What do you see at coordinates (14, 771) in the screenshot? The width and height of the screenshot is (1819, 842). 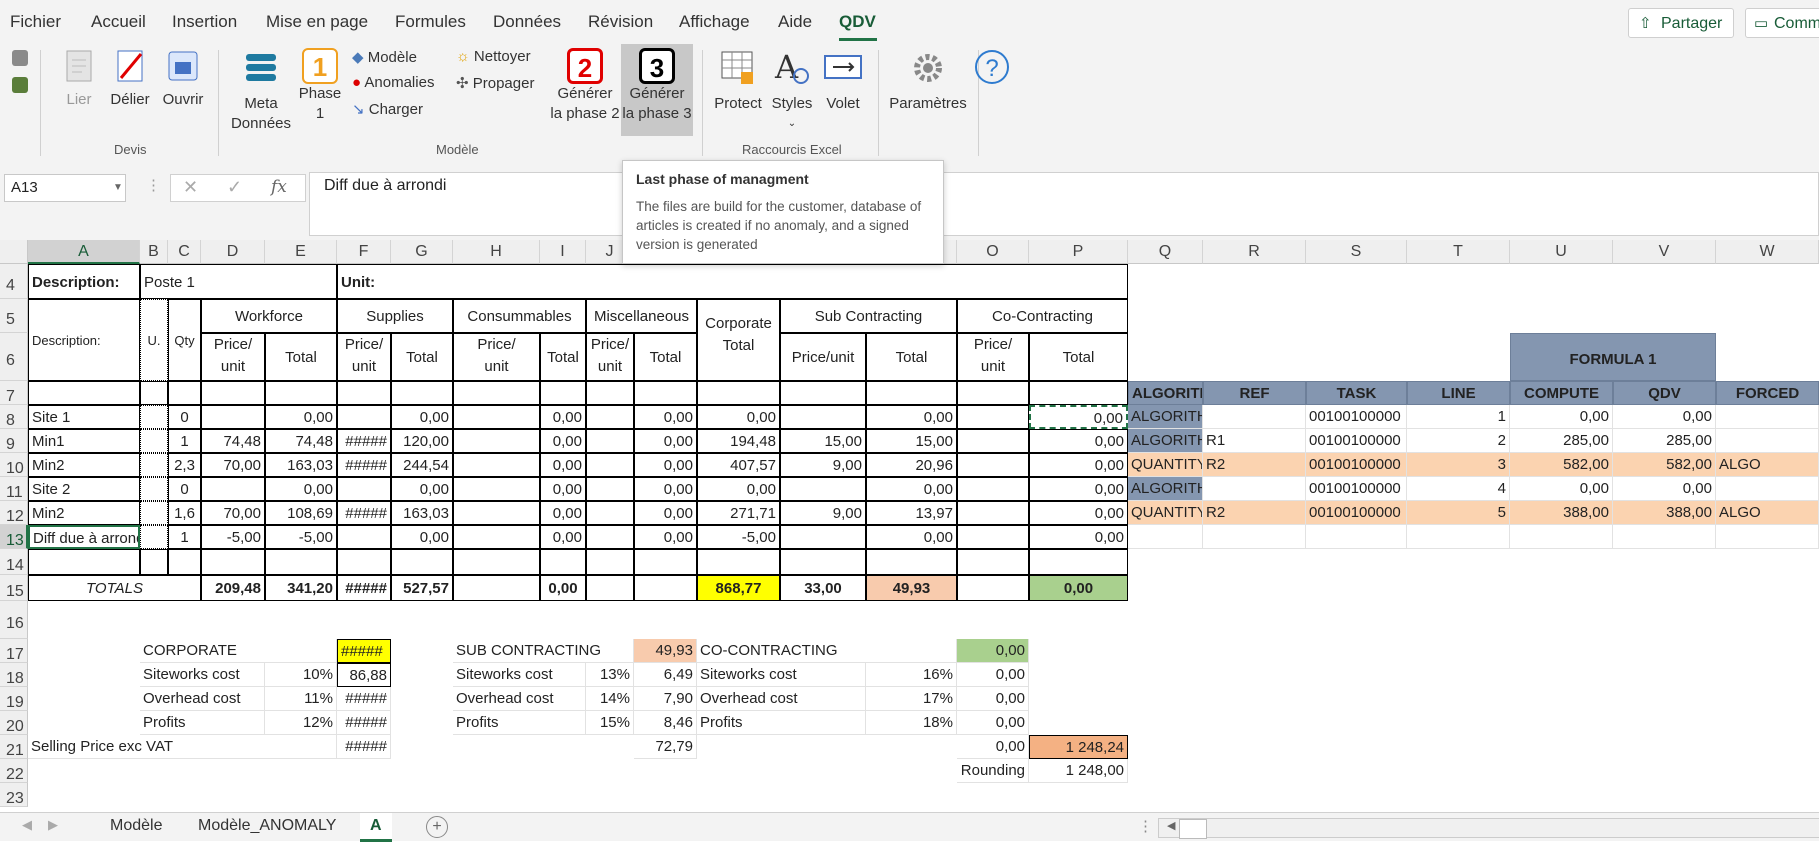 I see `row-header: 22` at bounding box center [14, 771].